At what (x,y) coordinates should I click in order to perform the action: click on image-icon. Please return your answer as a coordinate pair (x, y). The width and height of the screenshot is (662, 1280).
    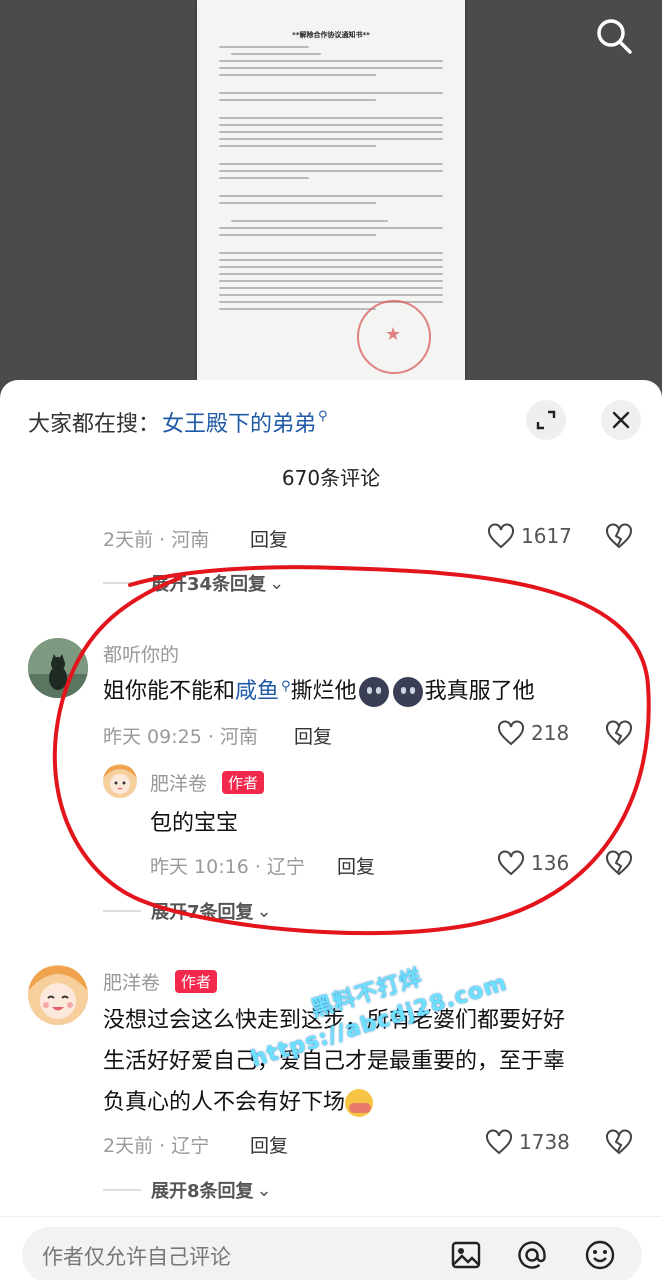
    Looking at the image, I should click on (466, 1255).